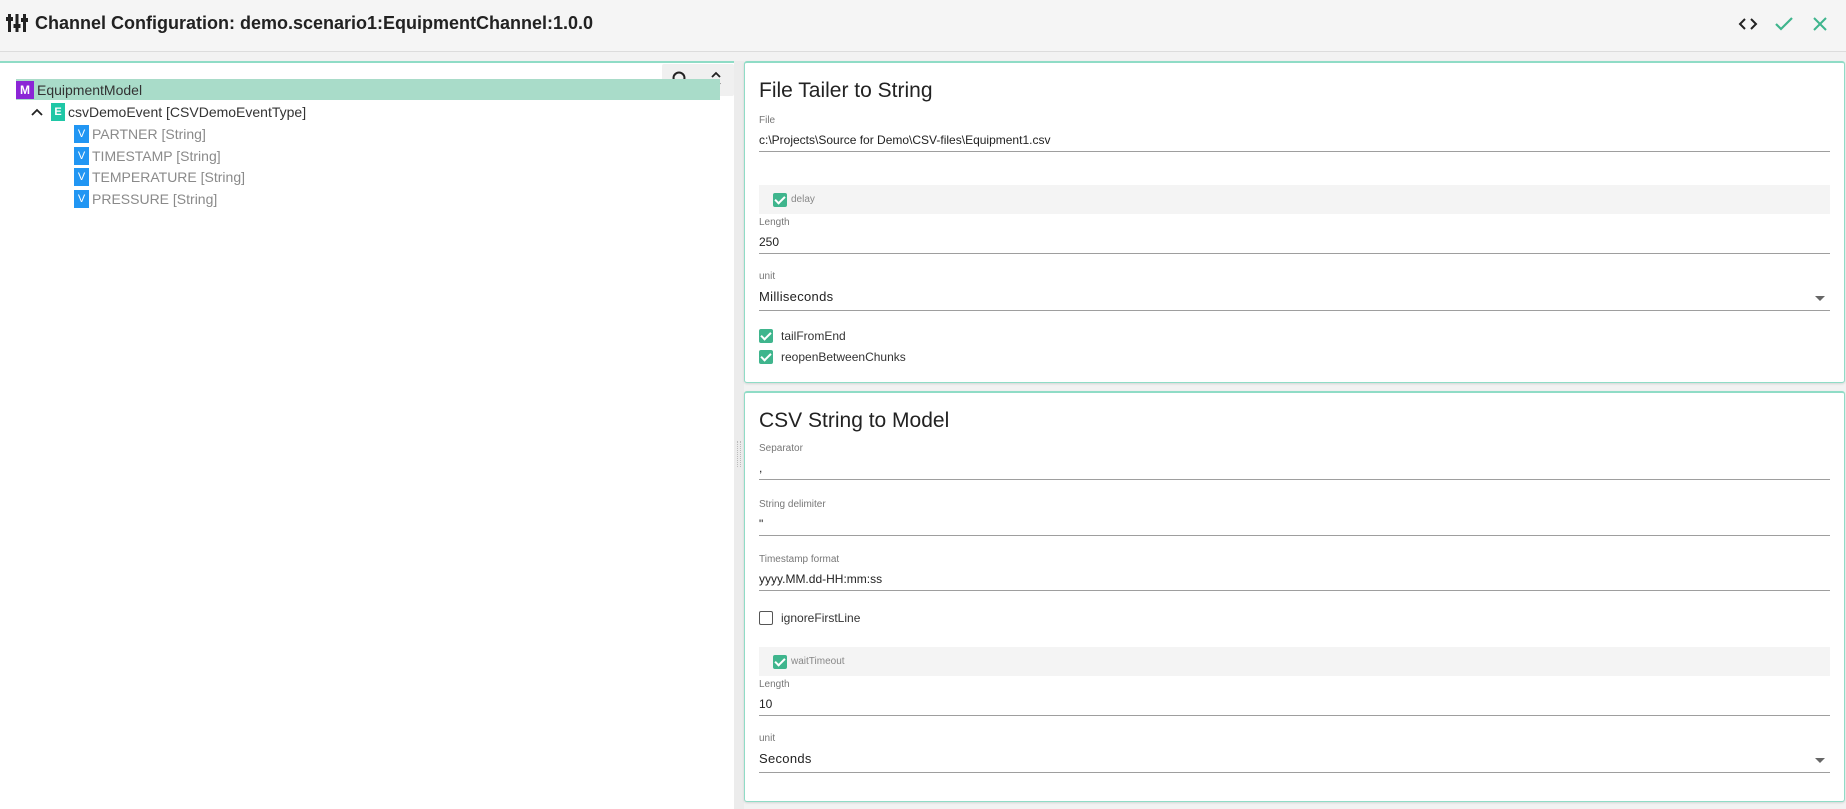  I want to click on delay-unit-select: Milliseconds, so click(1294, 298).